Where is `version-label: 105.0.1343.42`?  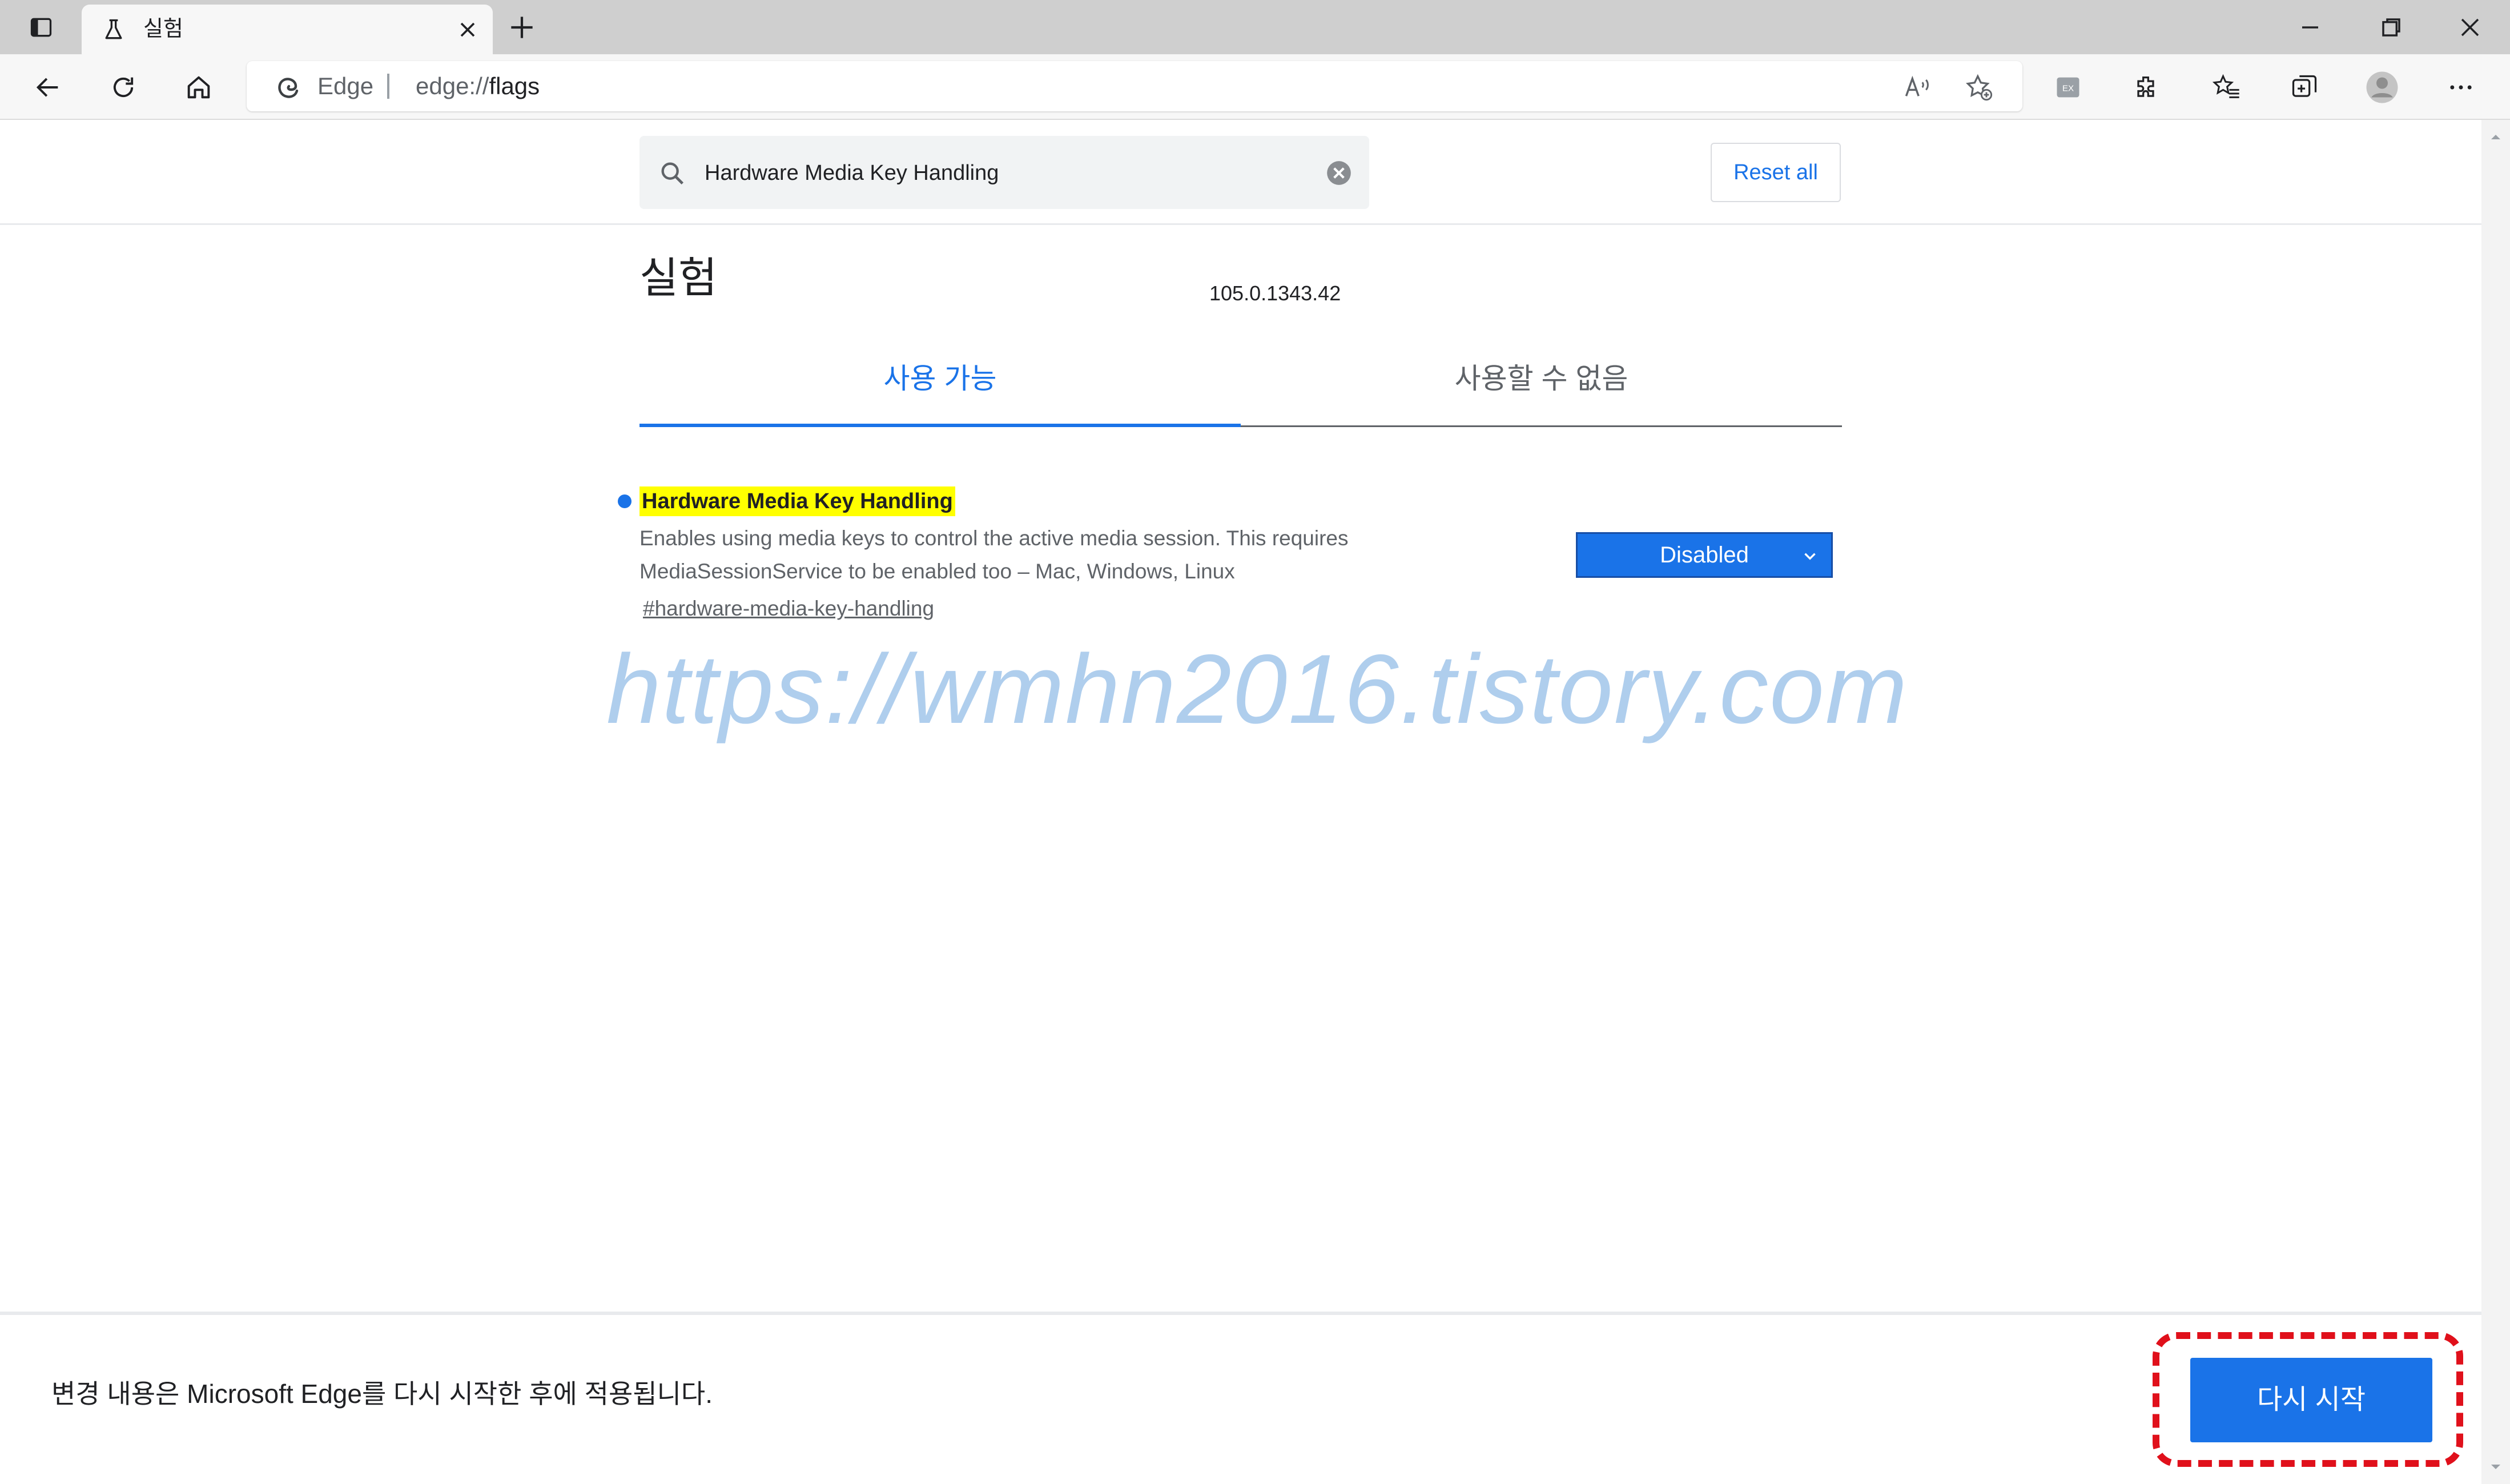
version-label: 105.0.1343.42 is located at coordinates (1275, 293).